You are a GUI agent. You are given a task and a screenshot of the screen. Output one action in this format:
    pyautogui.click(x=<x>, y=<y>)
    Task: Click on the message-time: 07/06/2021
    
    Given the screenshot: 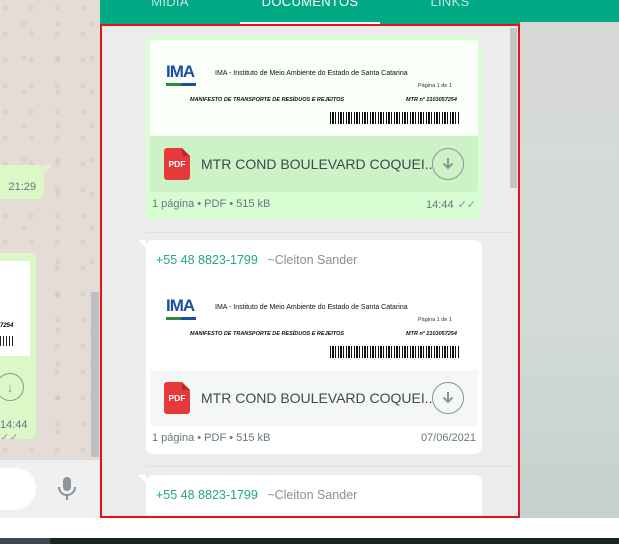 What is the action you would take?
    pyautogui.click(x=448, y=438)
    